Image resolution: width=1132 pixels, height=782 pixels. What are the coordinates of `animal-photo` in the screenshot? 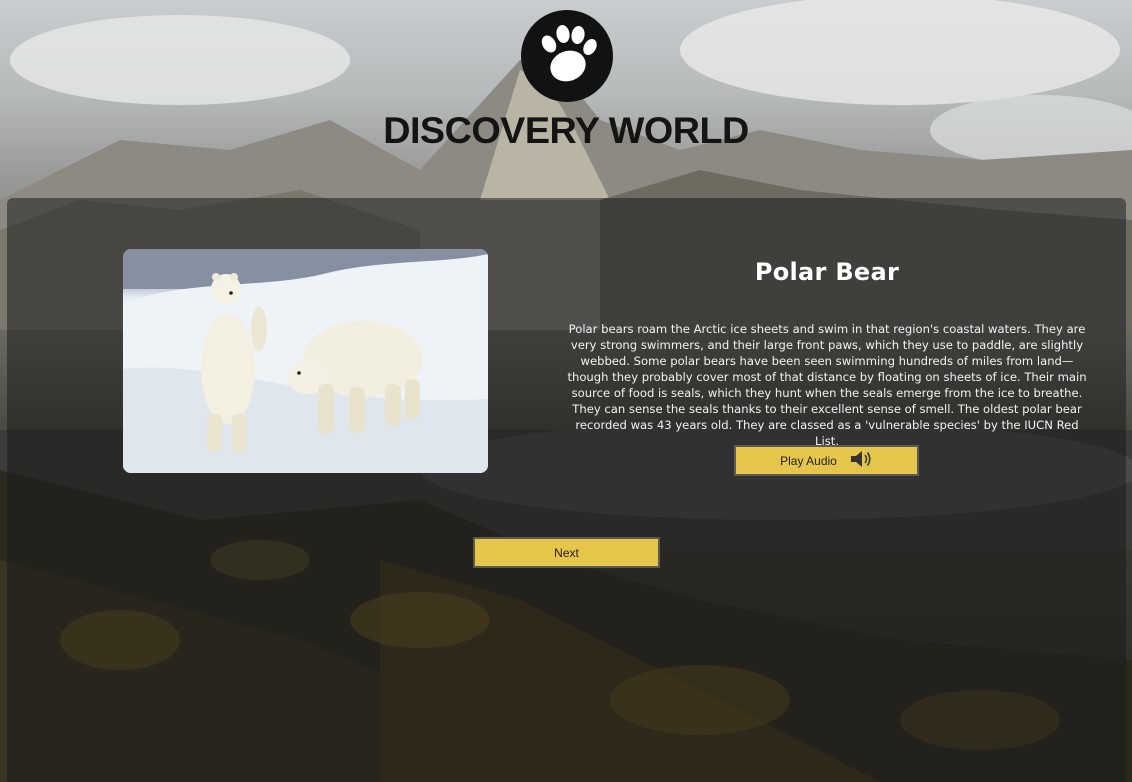 It's located at (305, 361).